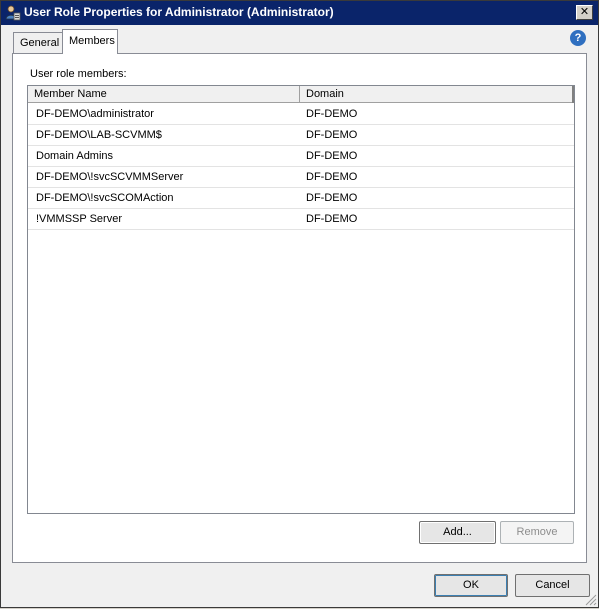 The width and height of the screenshot is (599, 609). I want to click on member-name-cell: !VMMSSP Server, so click(79, 219).